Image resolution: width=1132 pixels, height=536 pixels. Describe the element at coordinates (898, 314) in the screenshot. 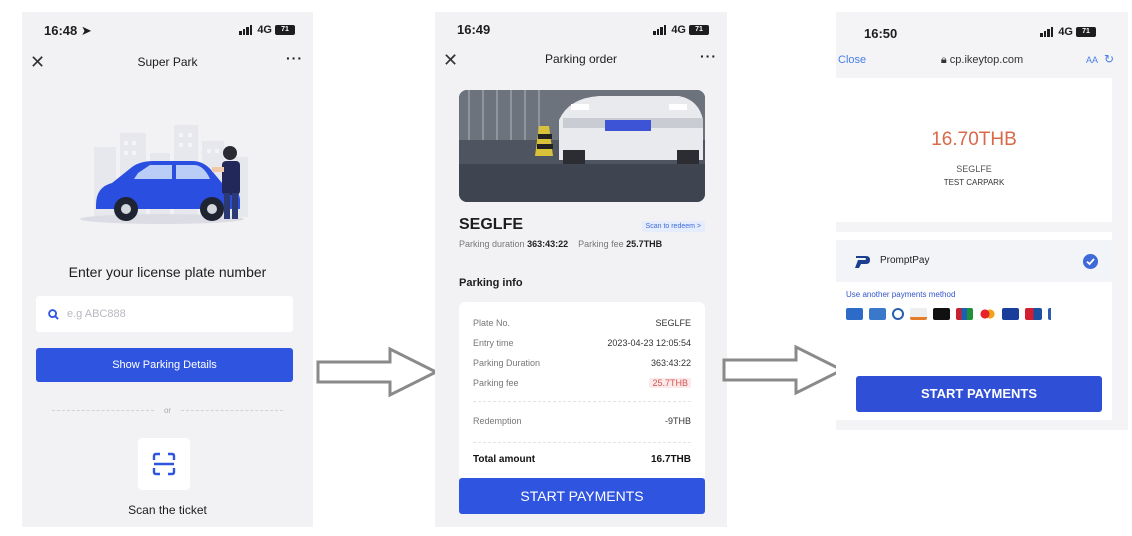

I see `diners-icon` at that location.